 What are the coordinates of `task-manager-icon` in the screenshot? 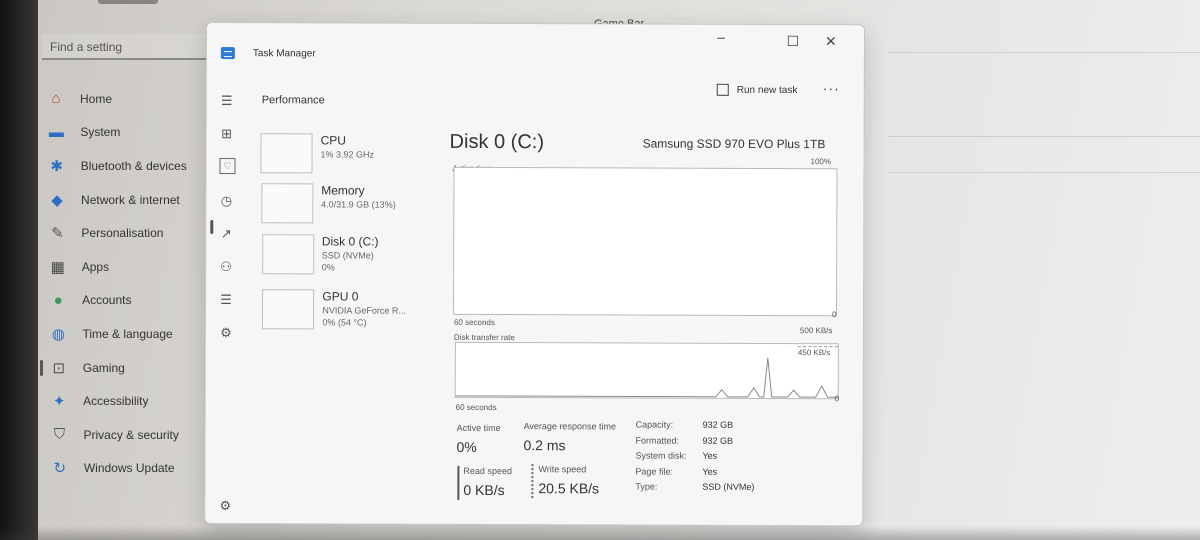 It's located at (227, 53).